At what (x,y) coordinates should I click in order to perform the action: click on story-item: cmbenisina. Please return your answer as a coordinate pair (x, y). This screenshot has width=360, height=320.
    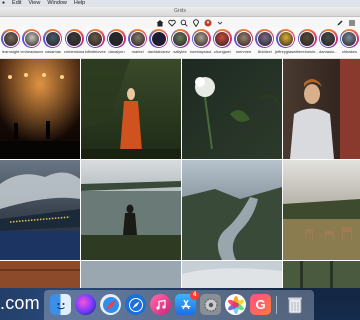
    Looking at the image, I should click on (74, 41).